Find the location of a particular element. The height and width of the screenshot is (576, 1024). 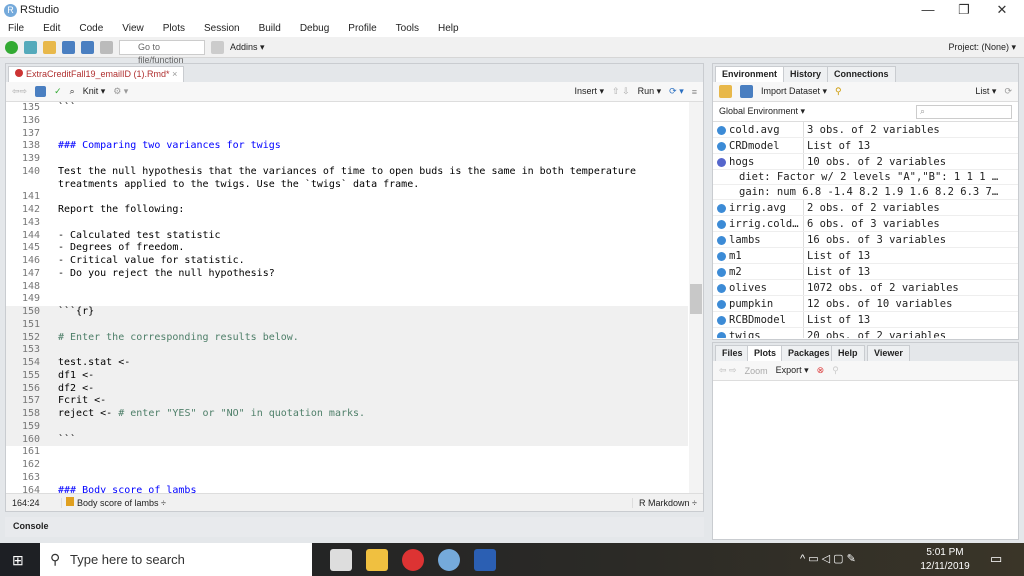

env-row: RCBDmodel List of 13 is located at coordinates (865, 320).